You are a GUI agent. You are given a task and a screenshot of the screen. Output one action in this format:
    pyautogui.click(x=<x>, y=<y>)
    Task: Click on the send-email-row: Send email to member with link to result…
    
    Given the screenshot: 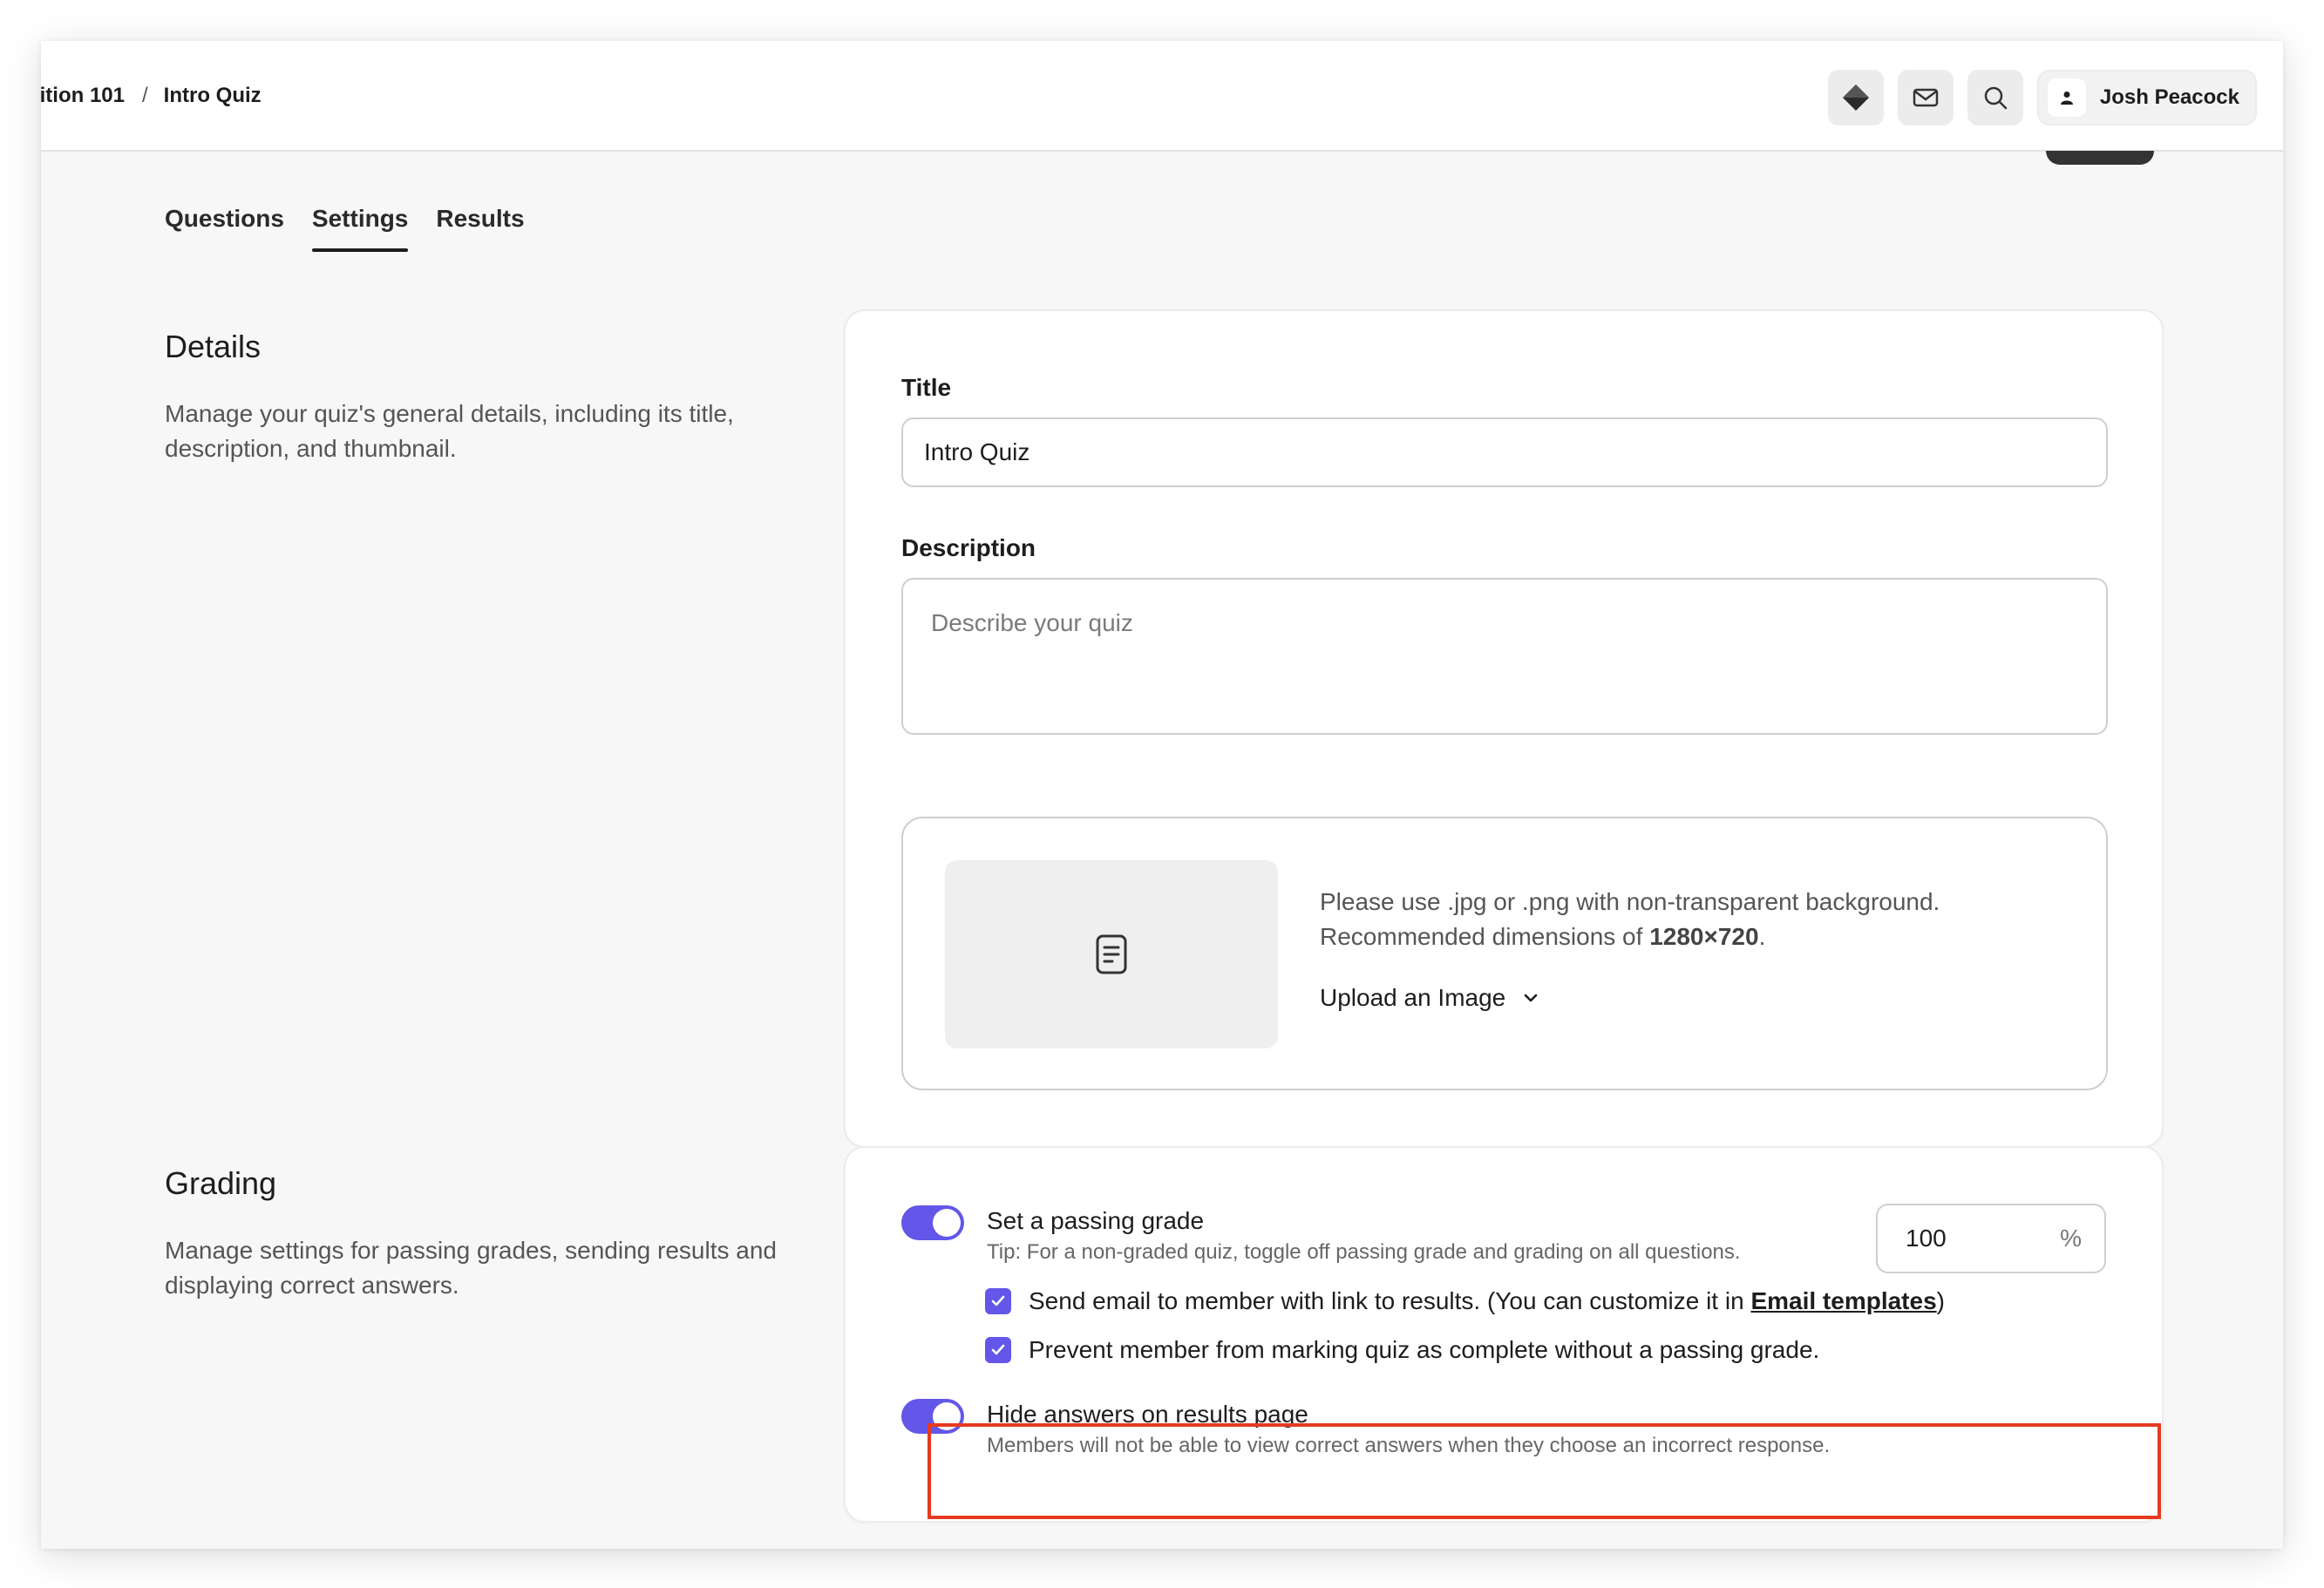 What is the action you would take?
    pyautogui.click(x=1465, y=1301)
    